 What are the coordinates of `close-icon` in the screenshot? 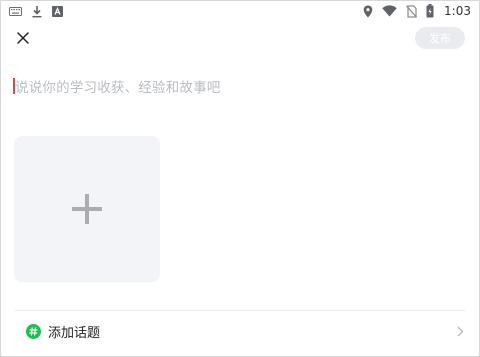 It's located at (23, 38).